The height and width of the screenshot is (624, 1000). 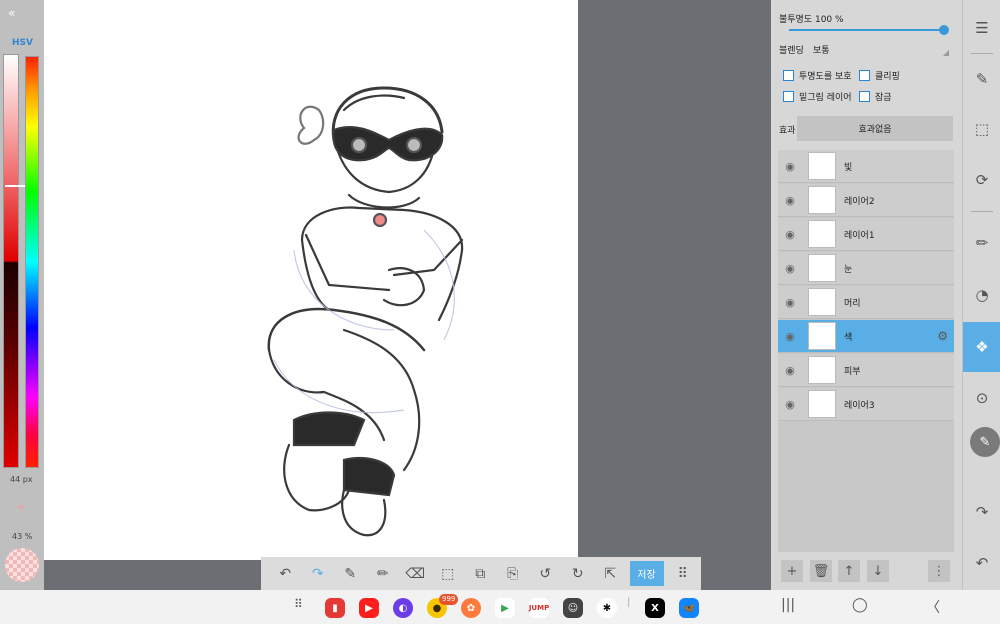 What do you see at coordinates (578, 573) in the screenshot?
I see `rotate-right-icon: ↻` at bounding box center [578, 573].